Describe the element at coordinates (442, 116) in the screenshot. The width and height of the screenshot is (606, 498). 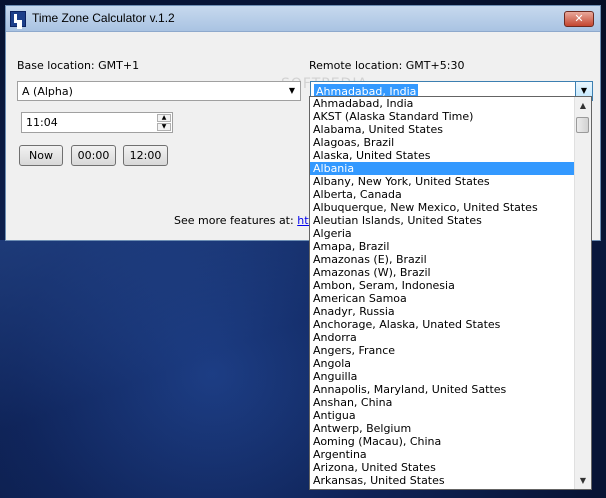
I see `dropdown-item: AKST (Alaska Standard Time)` at that location.